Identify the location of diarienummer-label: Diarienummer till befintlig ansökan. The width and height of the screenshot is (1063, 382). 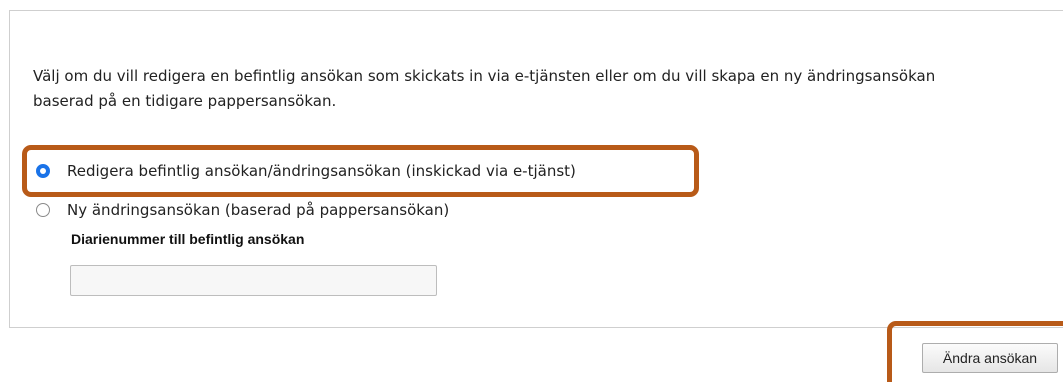
(188, 239).